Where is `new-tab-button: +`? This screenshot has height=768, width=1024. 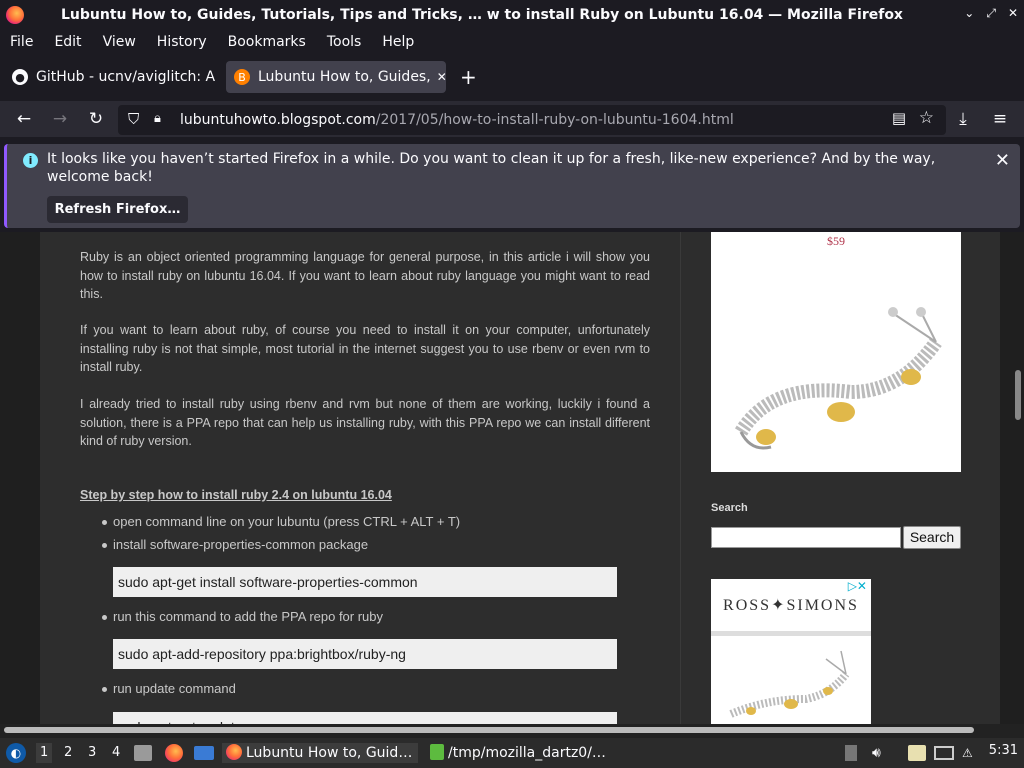 new-tab-button: + is located at coordinates (468, 77).